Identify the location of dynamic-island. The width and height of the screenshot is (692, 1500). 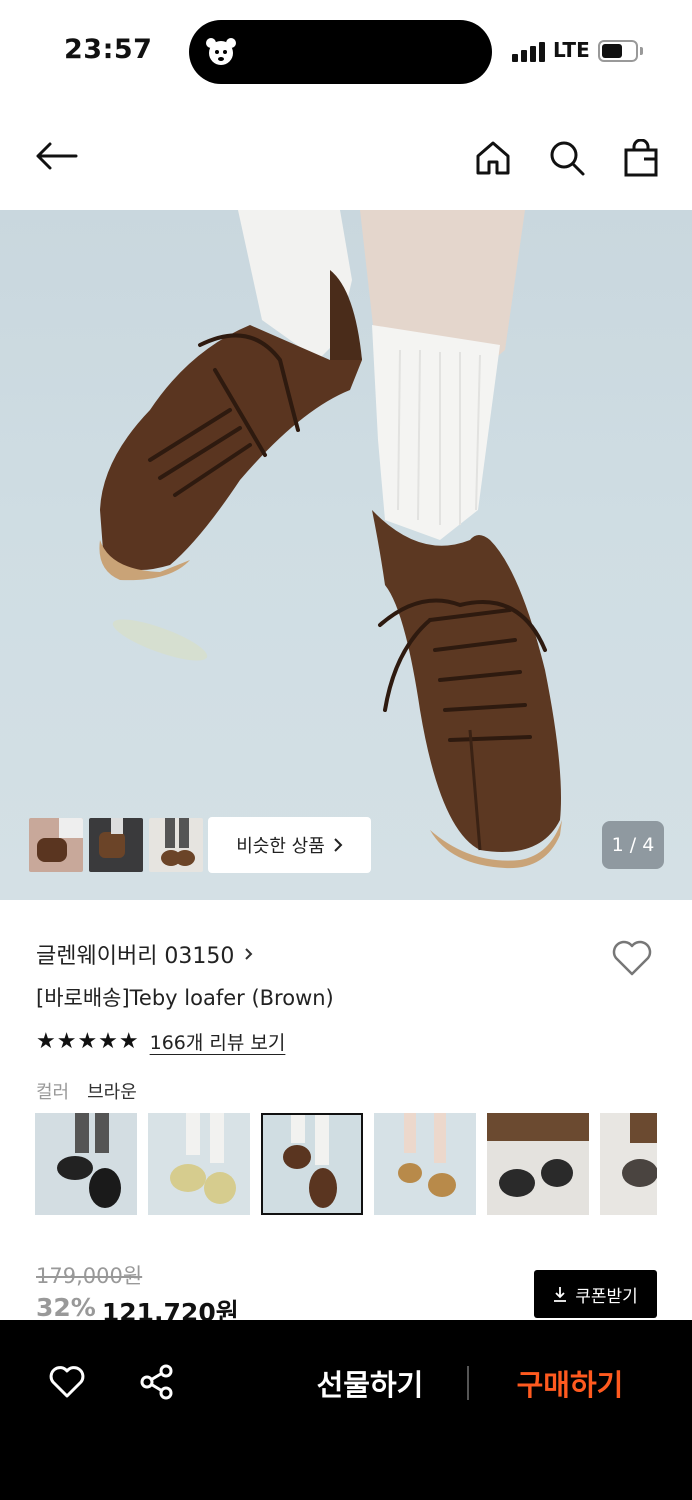
(340, 52).